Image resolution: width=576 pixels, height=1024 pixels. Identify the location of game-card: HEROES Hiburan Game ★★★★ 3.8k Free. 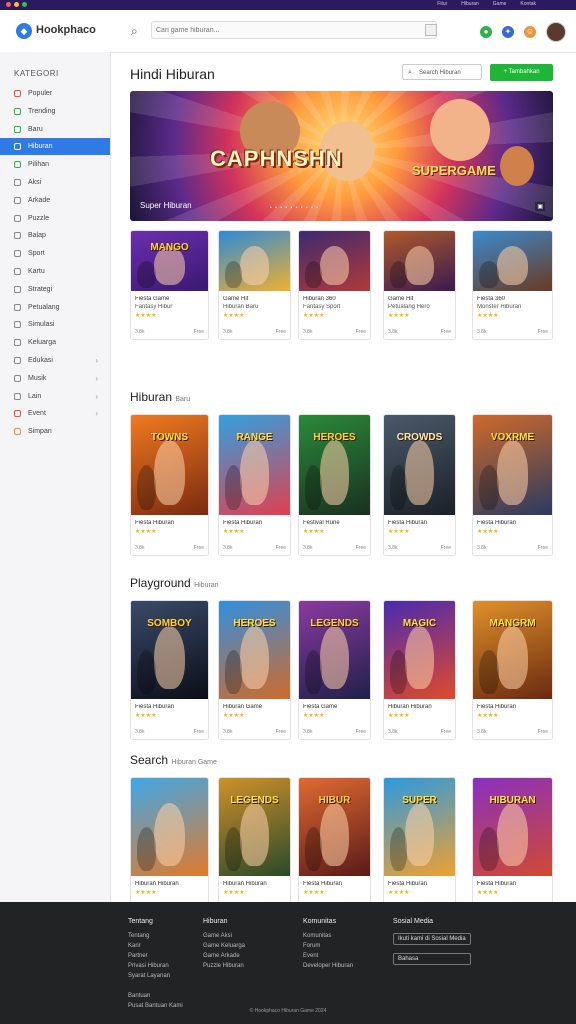
(254, 670).